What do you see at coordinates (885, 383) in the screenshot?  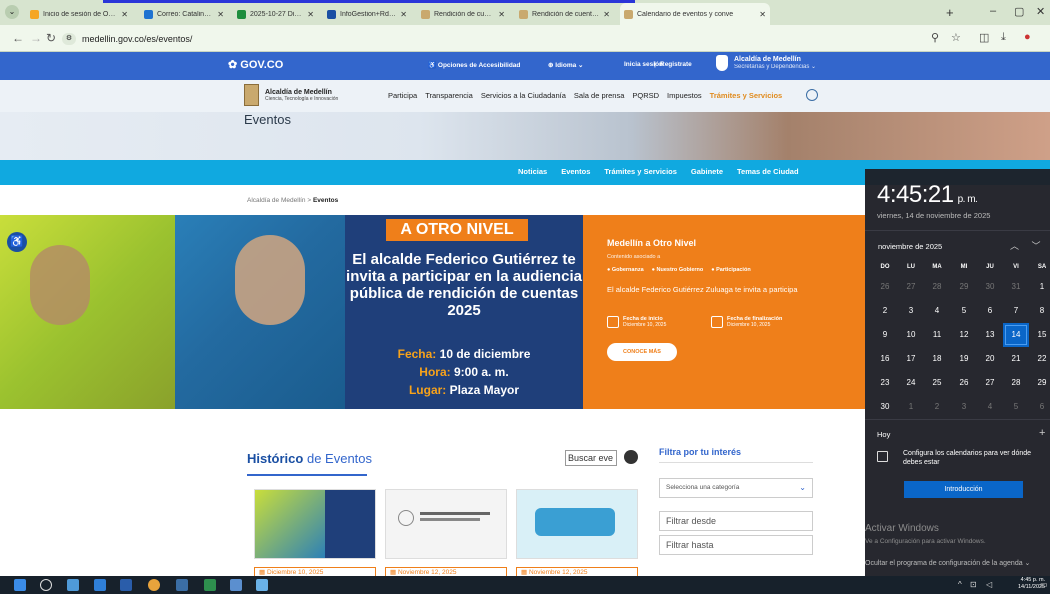 I see `calendar-day: 23` at bounding box center [885, 383].